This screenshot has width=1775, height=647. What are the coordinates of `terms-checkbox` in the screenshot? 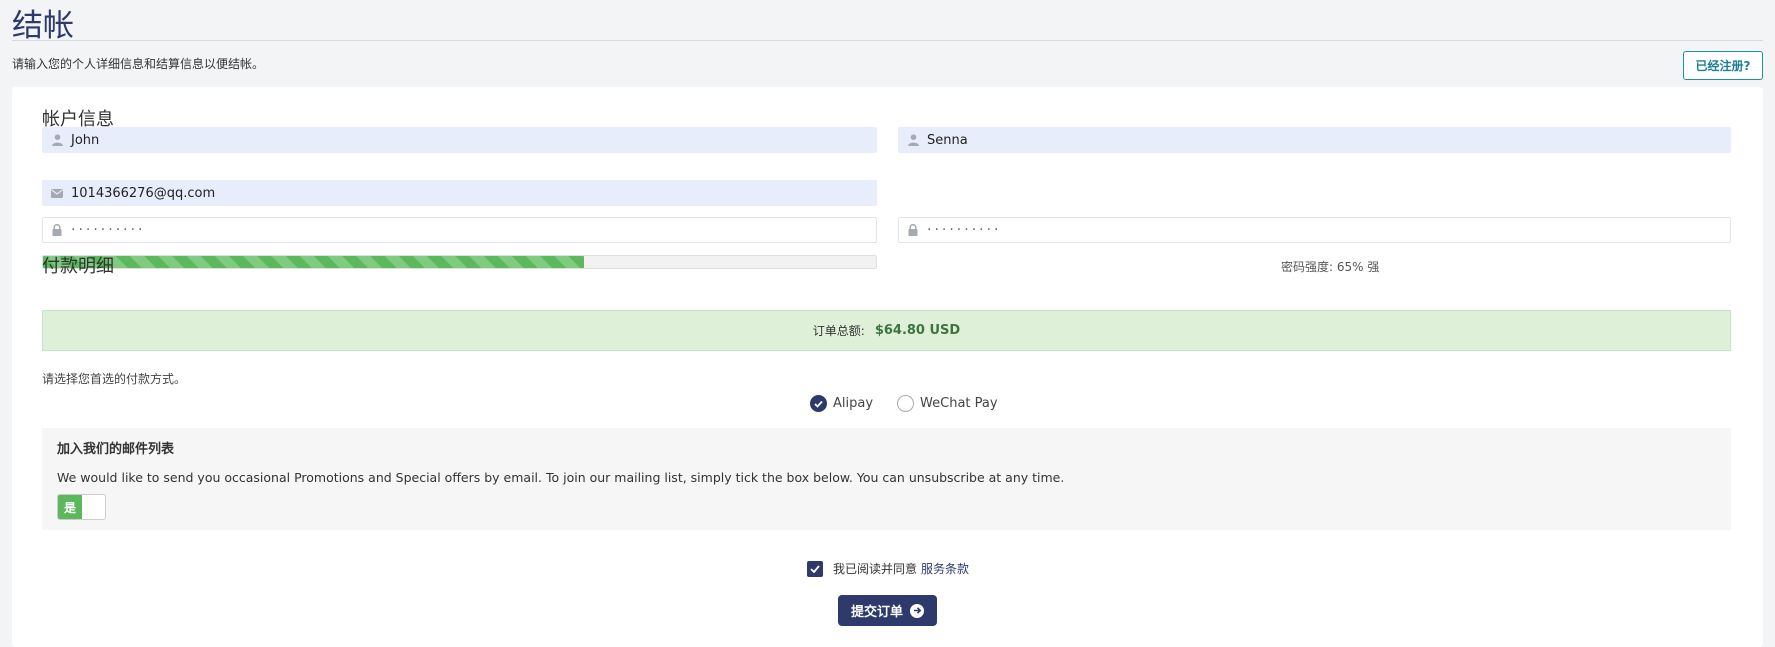 It's located at (815, 568).